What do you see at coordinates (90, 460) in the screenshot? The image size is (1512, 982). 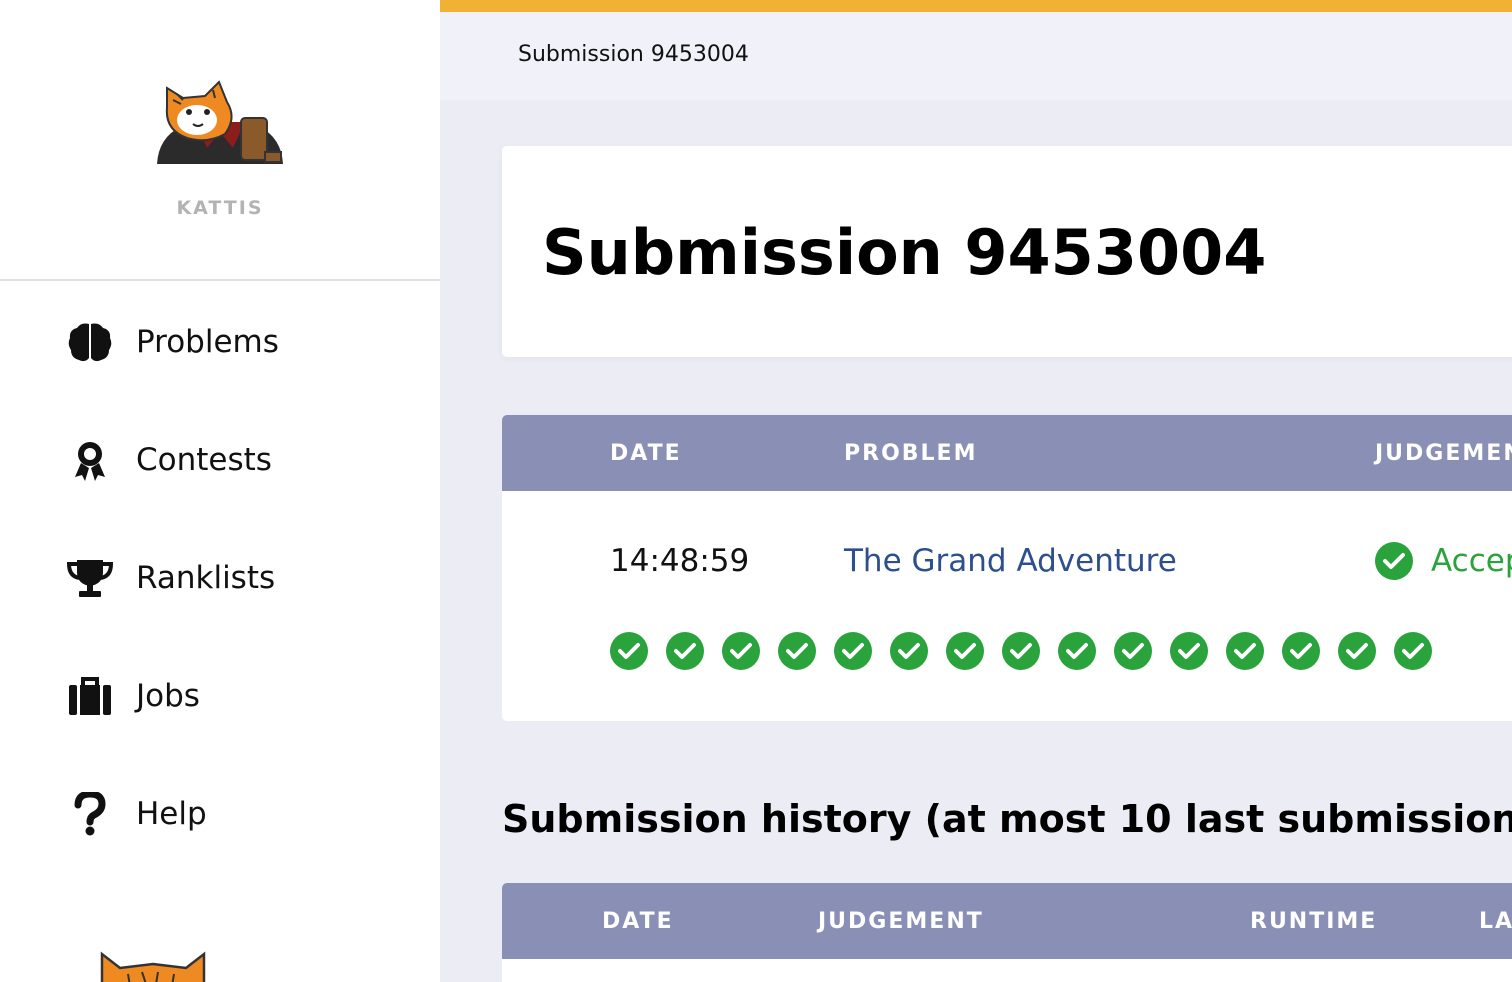 I see `award-icon` at bounding box center [90, 460].